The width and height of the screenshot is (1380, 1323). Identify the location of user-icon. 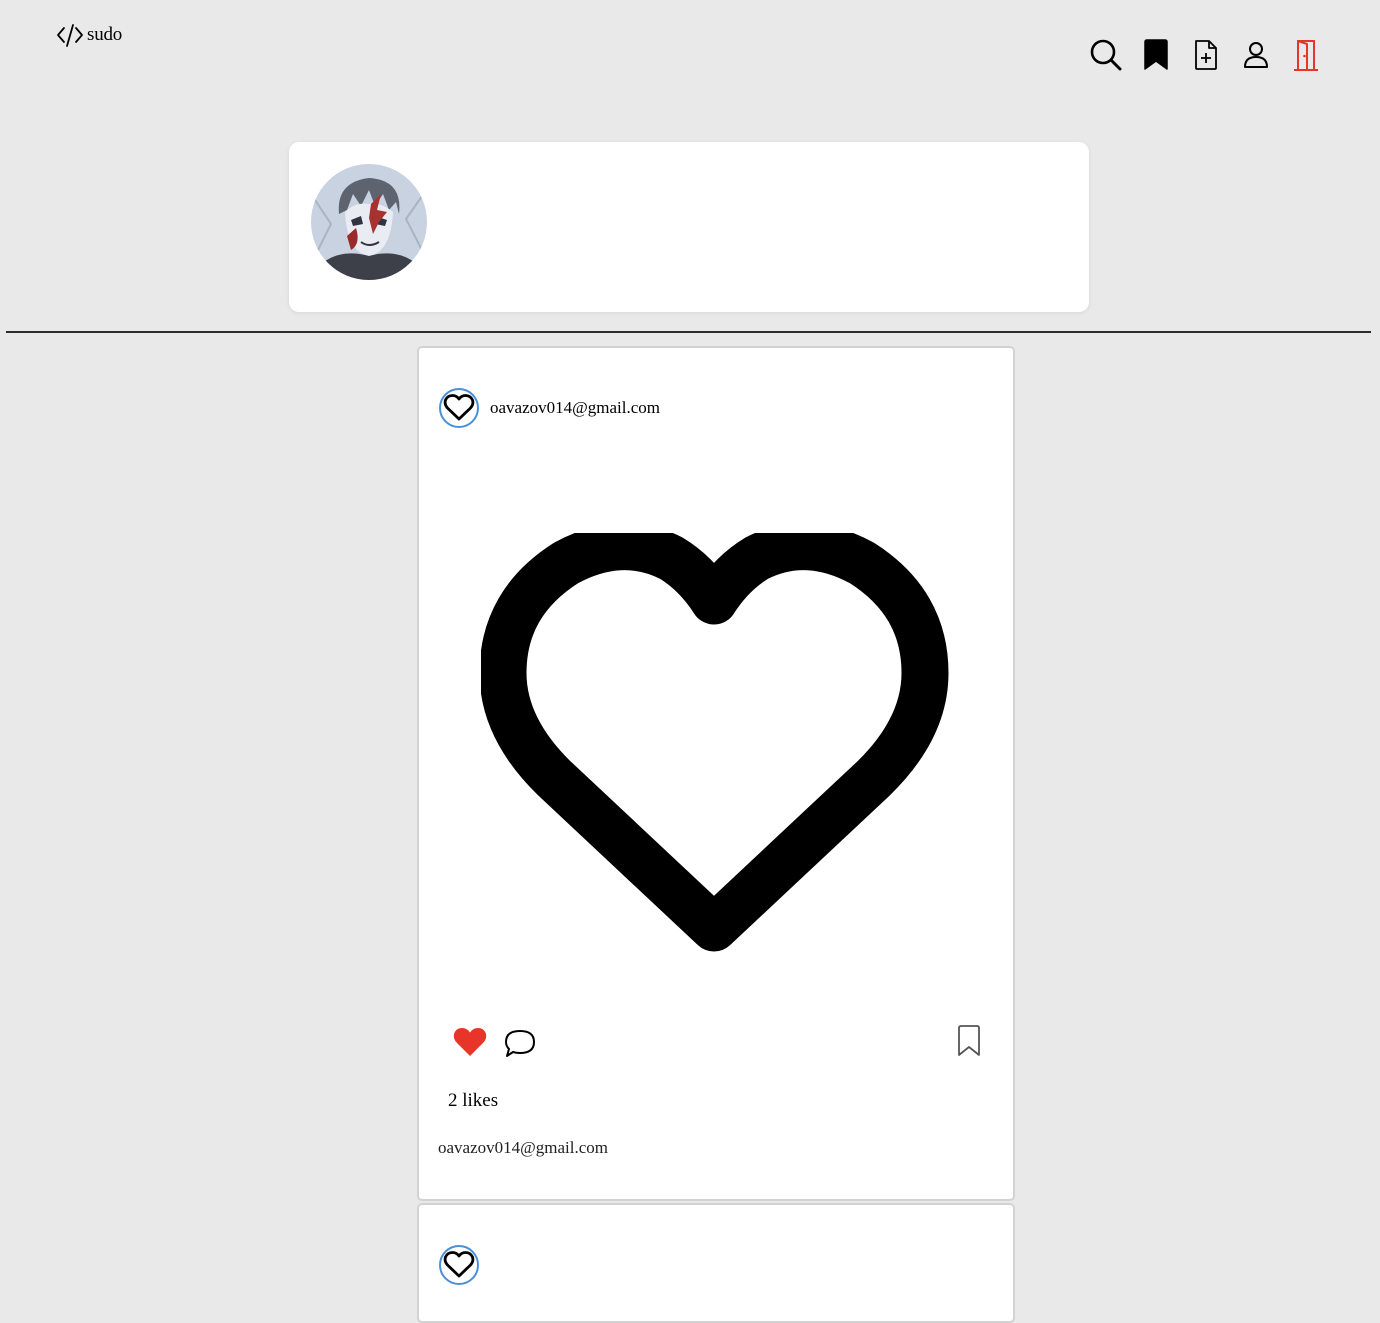
(1256, 55).